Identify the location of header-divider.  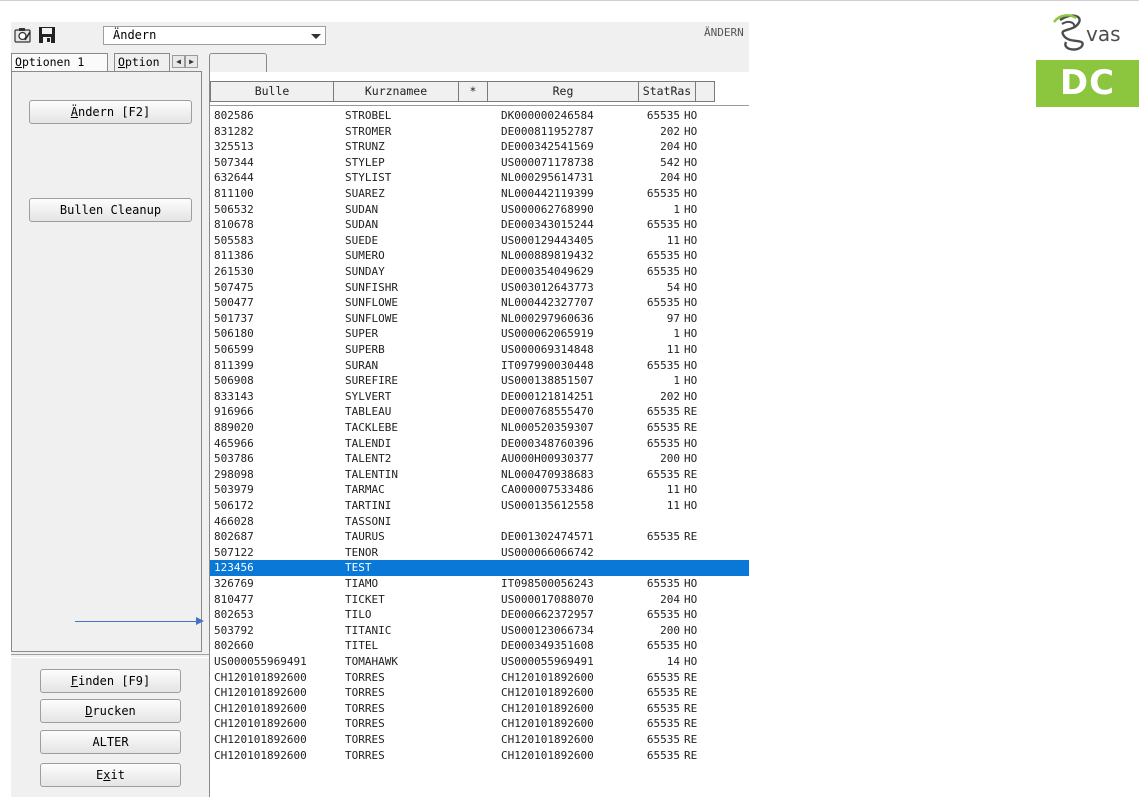
(479, 105).